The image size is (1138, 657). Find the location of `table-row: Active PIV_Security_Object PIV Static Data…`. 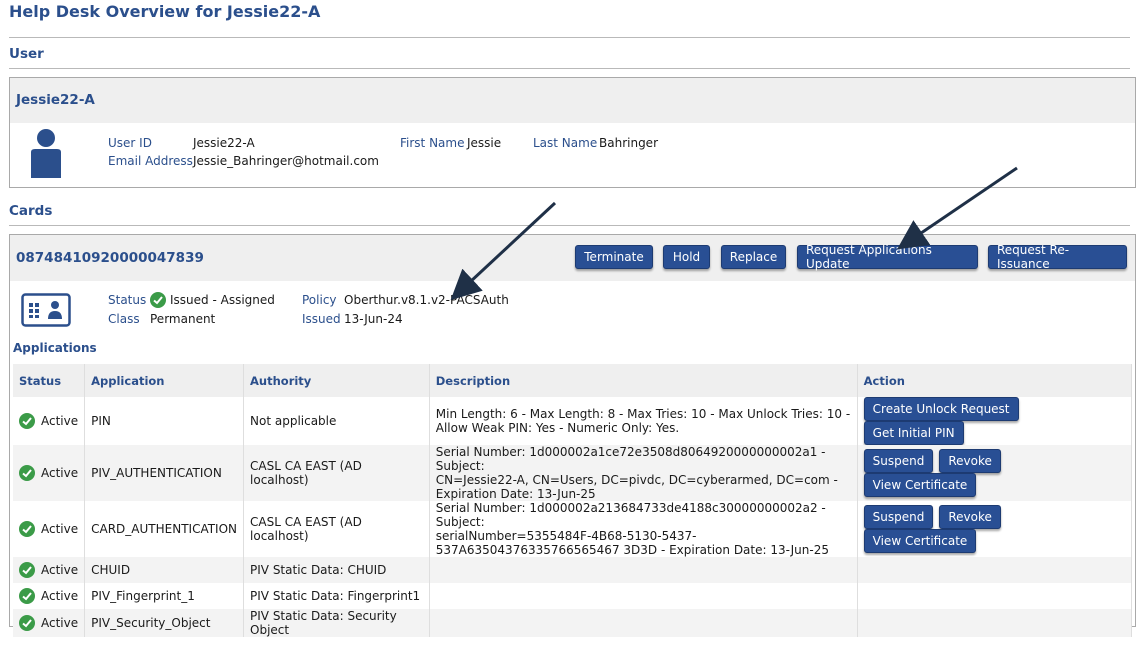

table-row: Active PIV_Security_Object PIV Static Data… is located at coordinates (573, 623).